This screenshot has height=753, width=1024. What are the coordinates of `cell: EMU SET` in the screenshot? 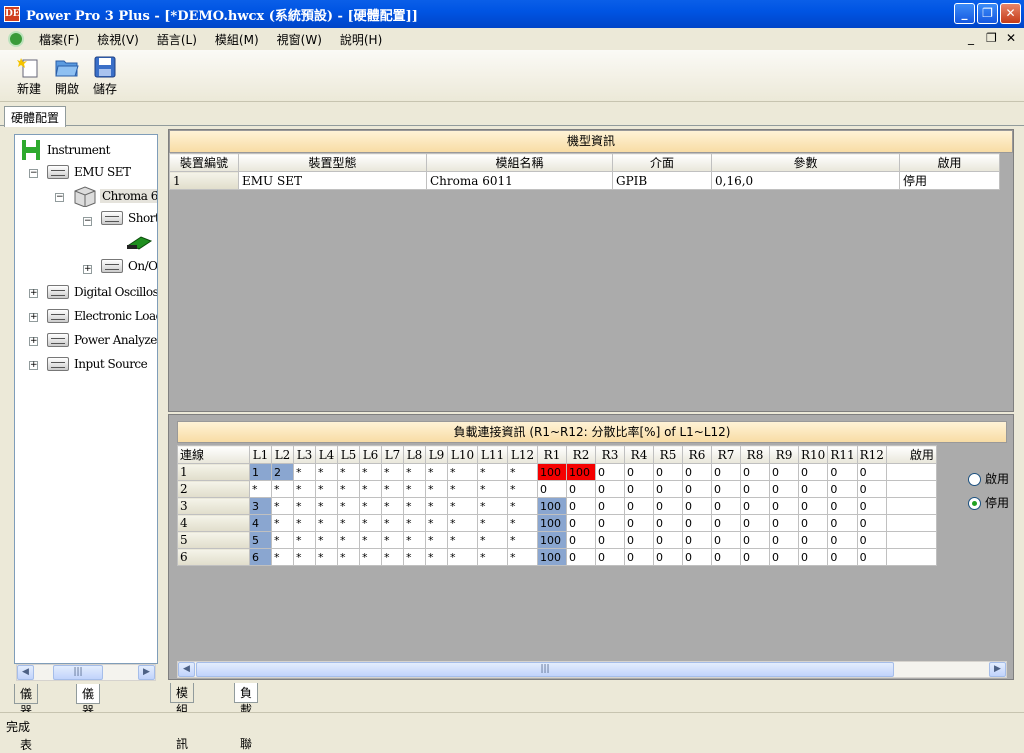 It's located at (332, 180).